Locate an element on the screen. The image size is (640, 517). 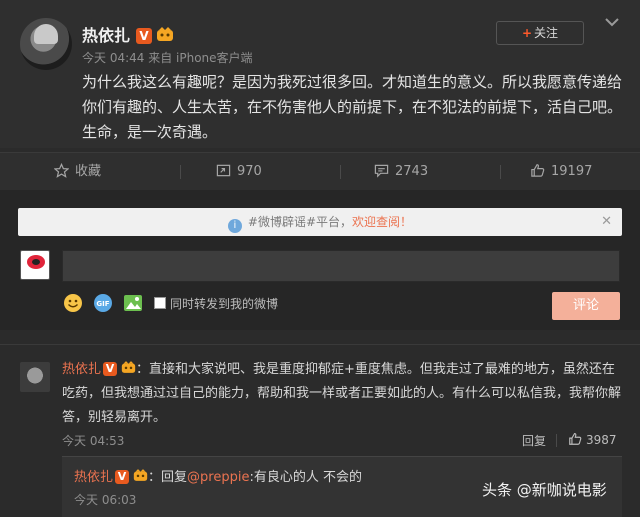
reply-button: 回复 is located at coordinates (534, 440).